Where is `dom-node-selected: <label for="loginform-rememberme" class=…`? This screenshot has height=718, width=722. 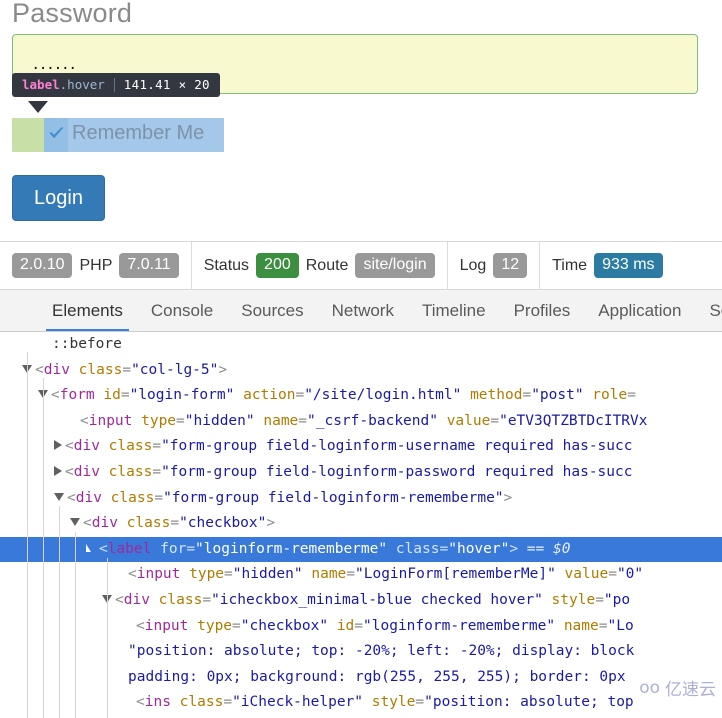
dom-node-selected: <label for="loginform-rememberme" class=… is located at coordinates (361, 549).